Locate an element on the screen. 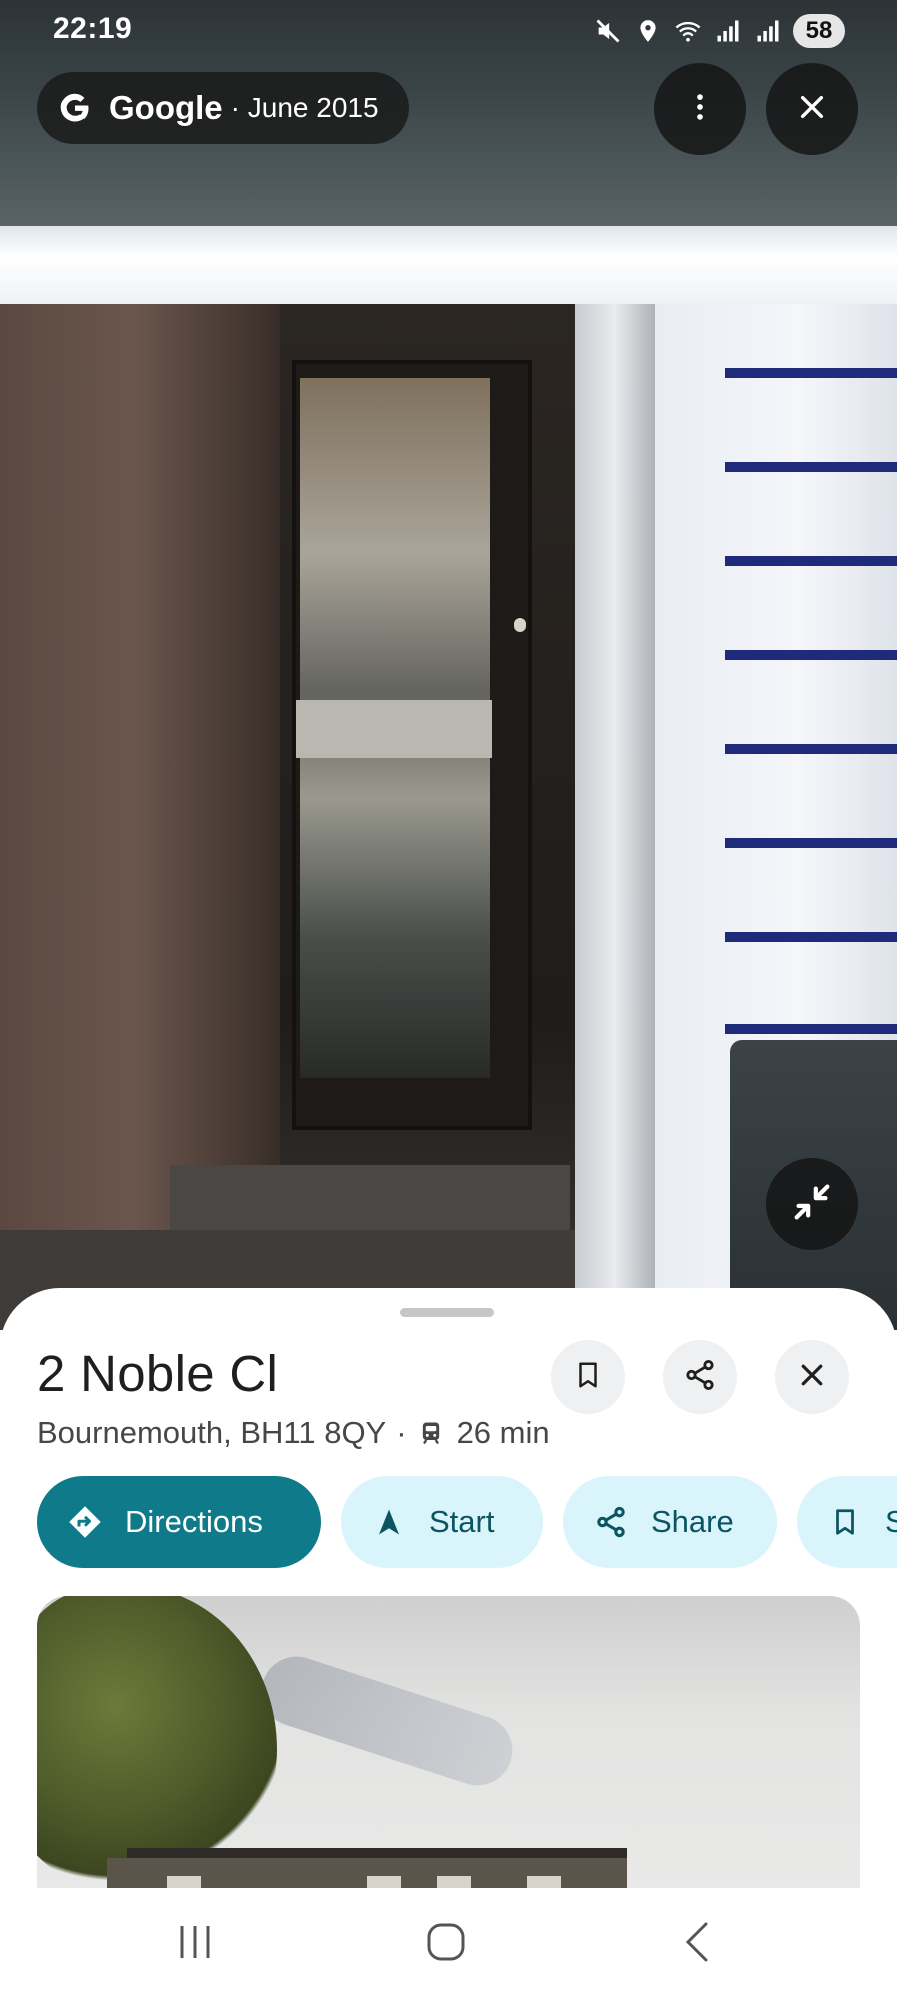 The width and height of the screenshot is (897, 2000). location-icon is located at coordinates (648, 31).